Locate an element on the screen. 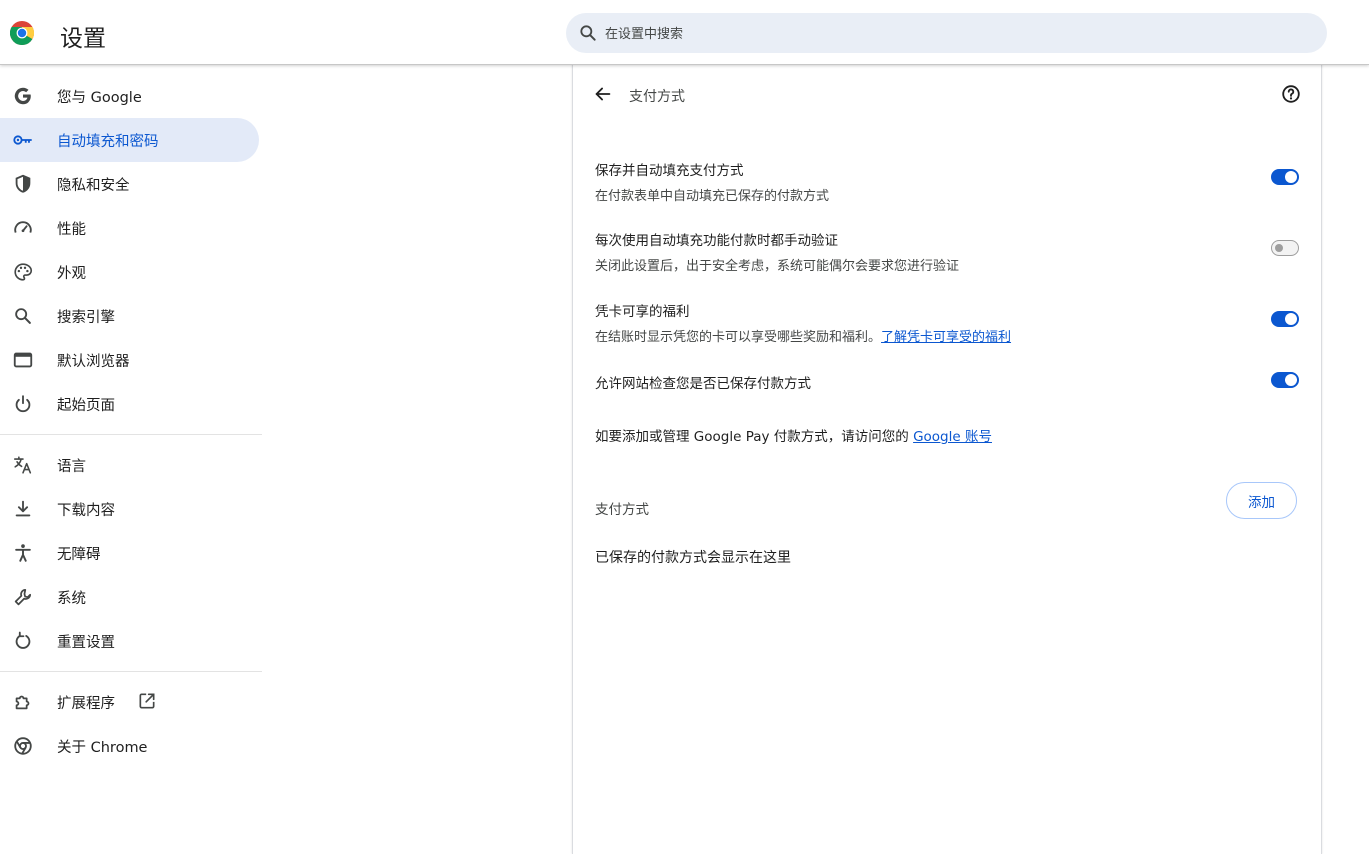 Image resolution: width=1369 pixels, height=854 pixels. sidebar-item-search-engine: 搜索引擎 is located at coordinates (129, 316).